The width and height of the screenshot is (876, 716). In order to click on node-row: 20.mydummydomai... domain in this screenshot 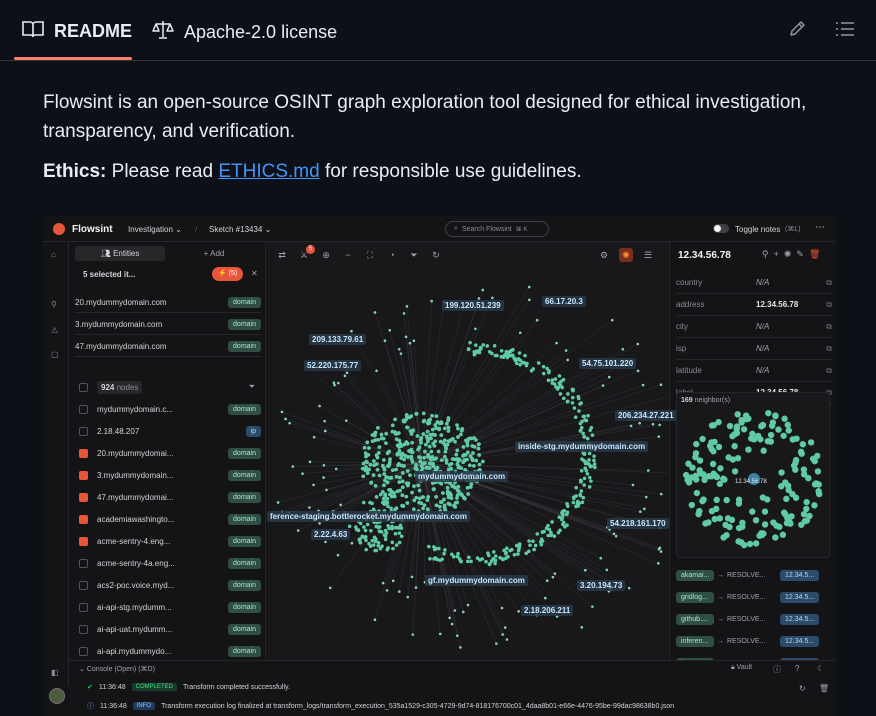, I will do `click(168, 453)`.